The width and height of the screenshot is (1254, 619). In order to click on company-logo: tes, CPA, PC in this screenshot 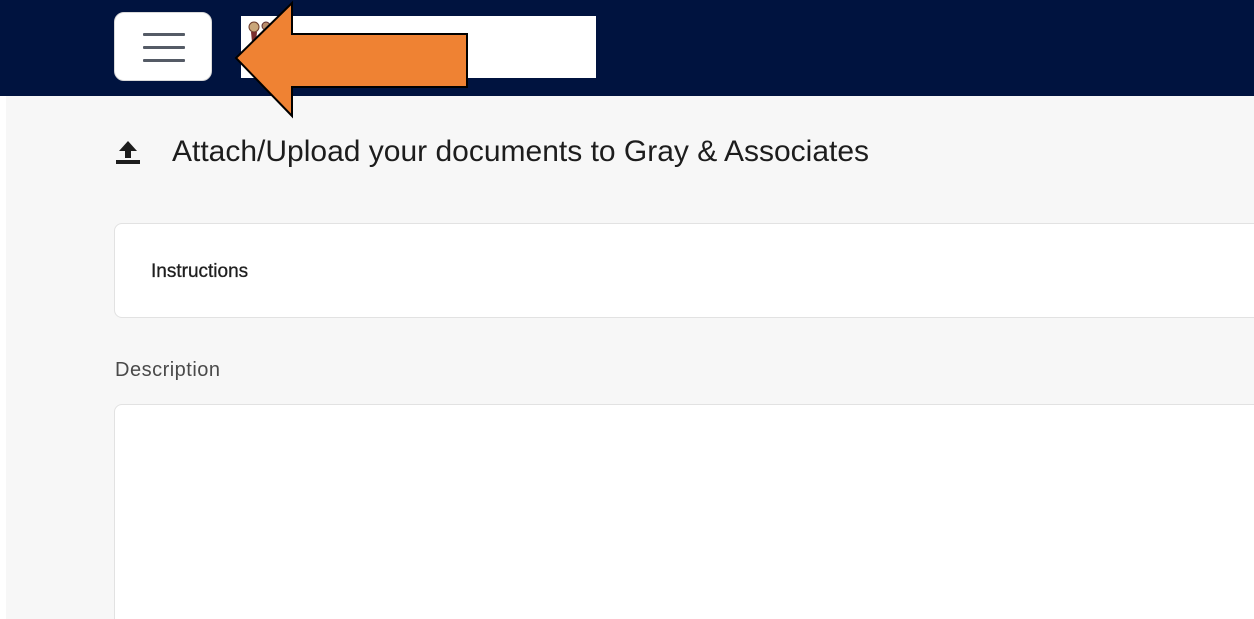, I will do `click(418, 47)`.